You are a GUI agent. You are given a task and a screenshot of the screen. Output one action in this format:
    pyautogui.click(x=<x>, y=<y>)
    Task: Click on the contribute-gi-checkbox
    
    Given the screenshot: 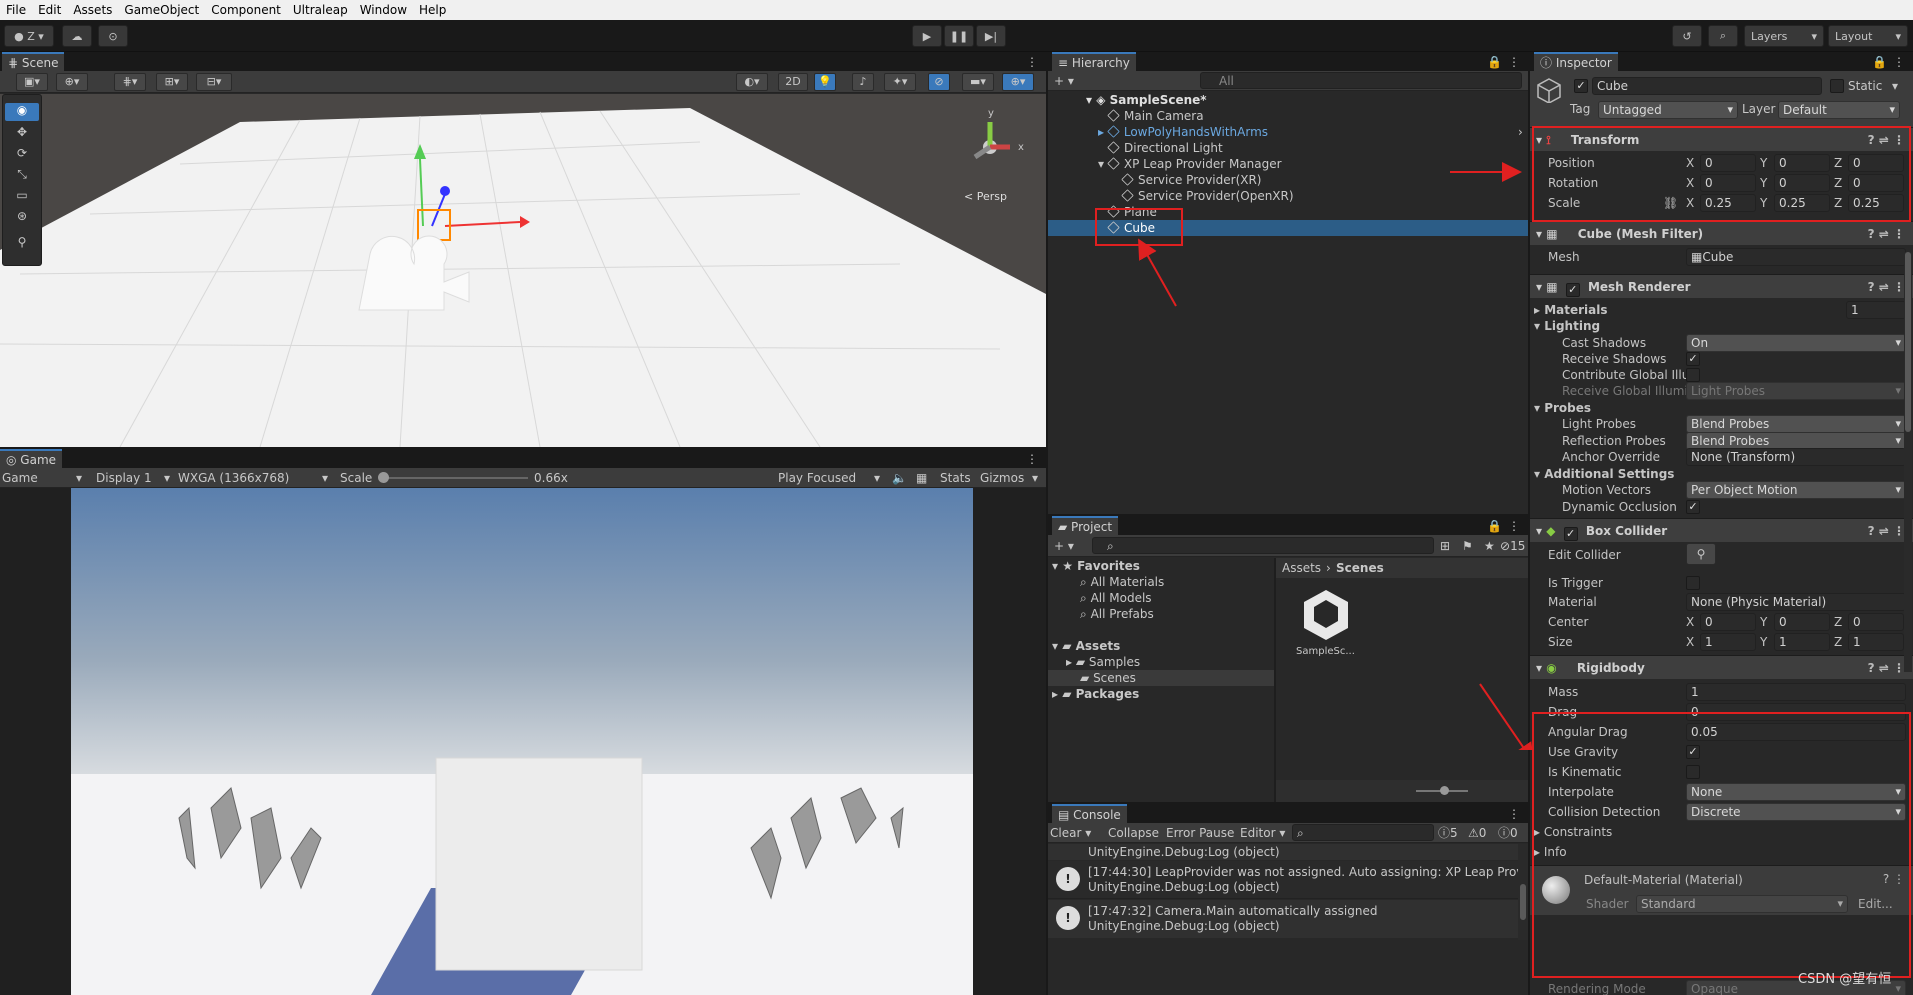 What is the action you would take?
    pyautogui.click(x=1693, y=375)
    